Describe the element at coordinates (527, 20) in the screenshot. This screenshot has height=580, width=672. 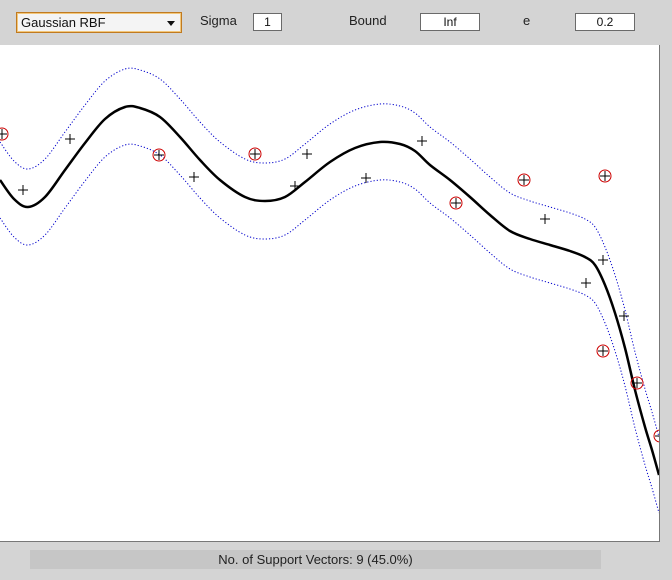
I see `e-label: e` at that location.